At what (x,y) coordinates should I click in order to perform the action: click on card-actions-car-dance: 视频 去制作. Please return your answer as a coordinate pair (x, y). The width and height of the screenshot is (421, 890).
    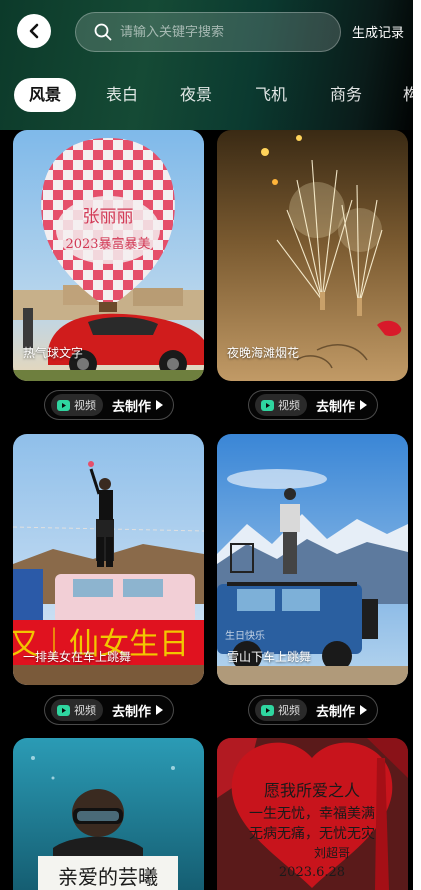
    Looking at the image, I should click on (109, 710).